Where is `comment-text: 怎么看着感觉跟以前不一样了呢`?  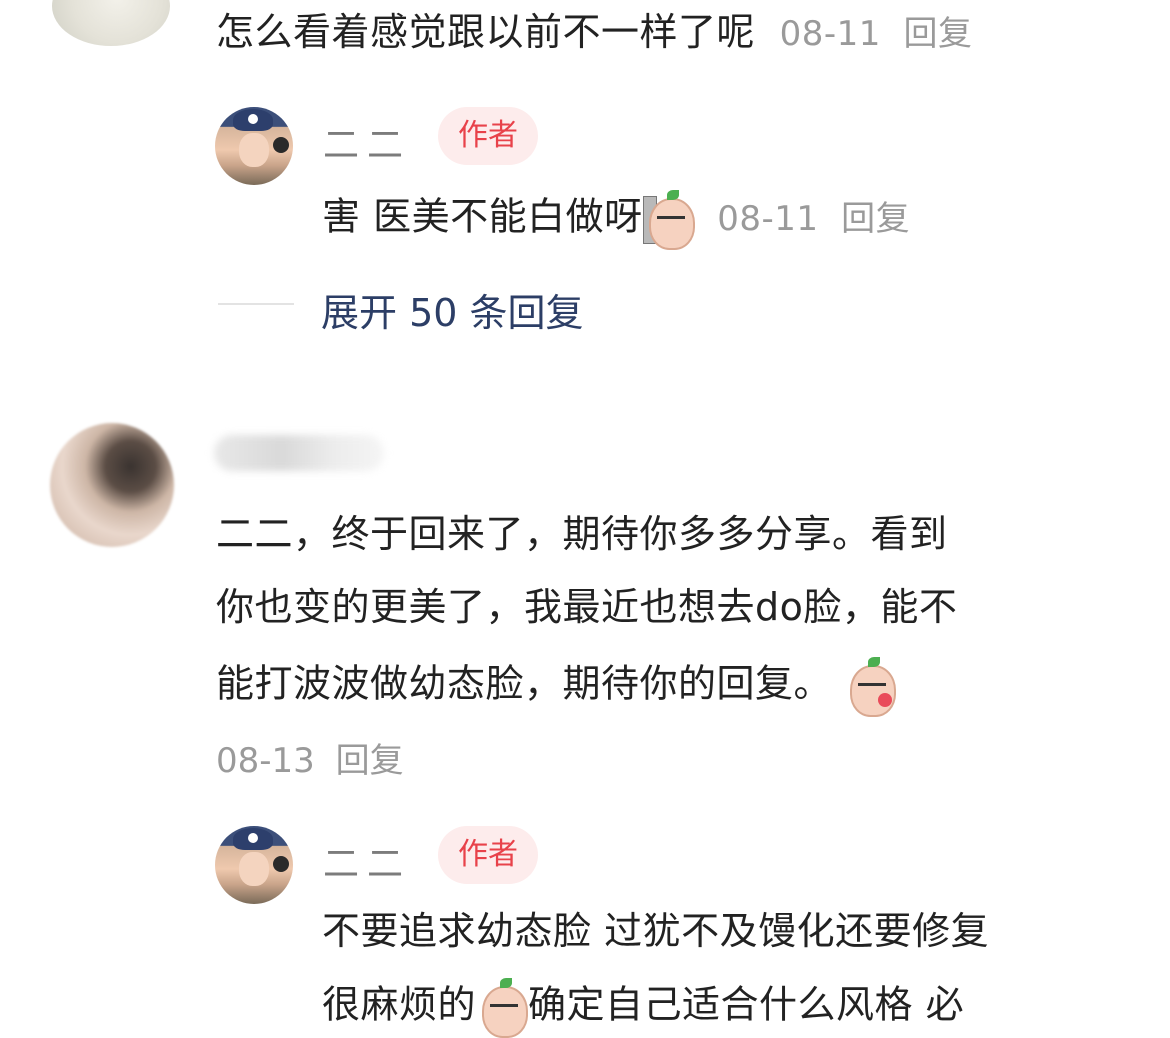
comment-text: 怎么看着感觉跟以前不一样了呢 is located at coordinates (486, 32).